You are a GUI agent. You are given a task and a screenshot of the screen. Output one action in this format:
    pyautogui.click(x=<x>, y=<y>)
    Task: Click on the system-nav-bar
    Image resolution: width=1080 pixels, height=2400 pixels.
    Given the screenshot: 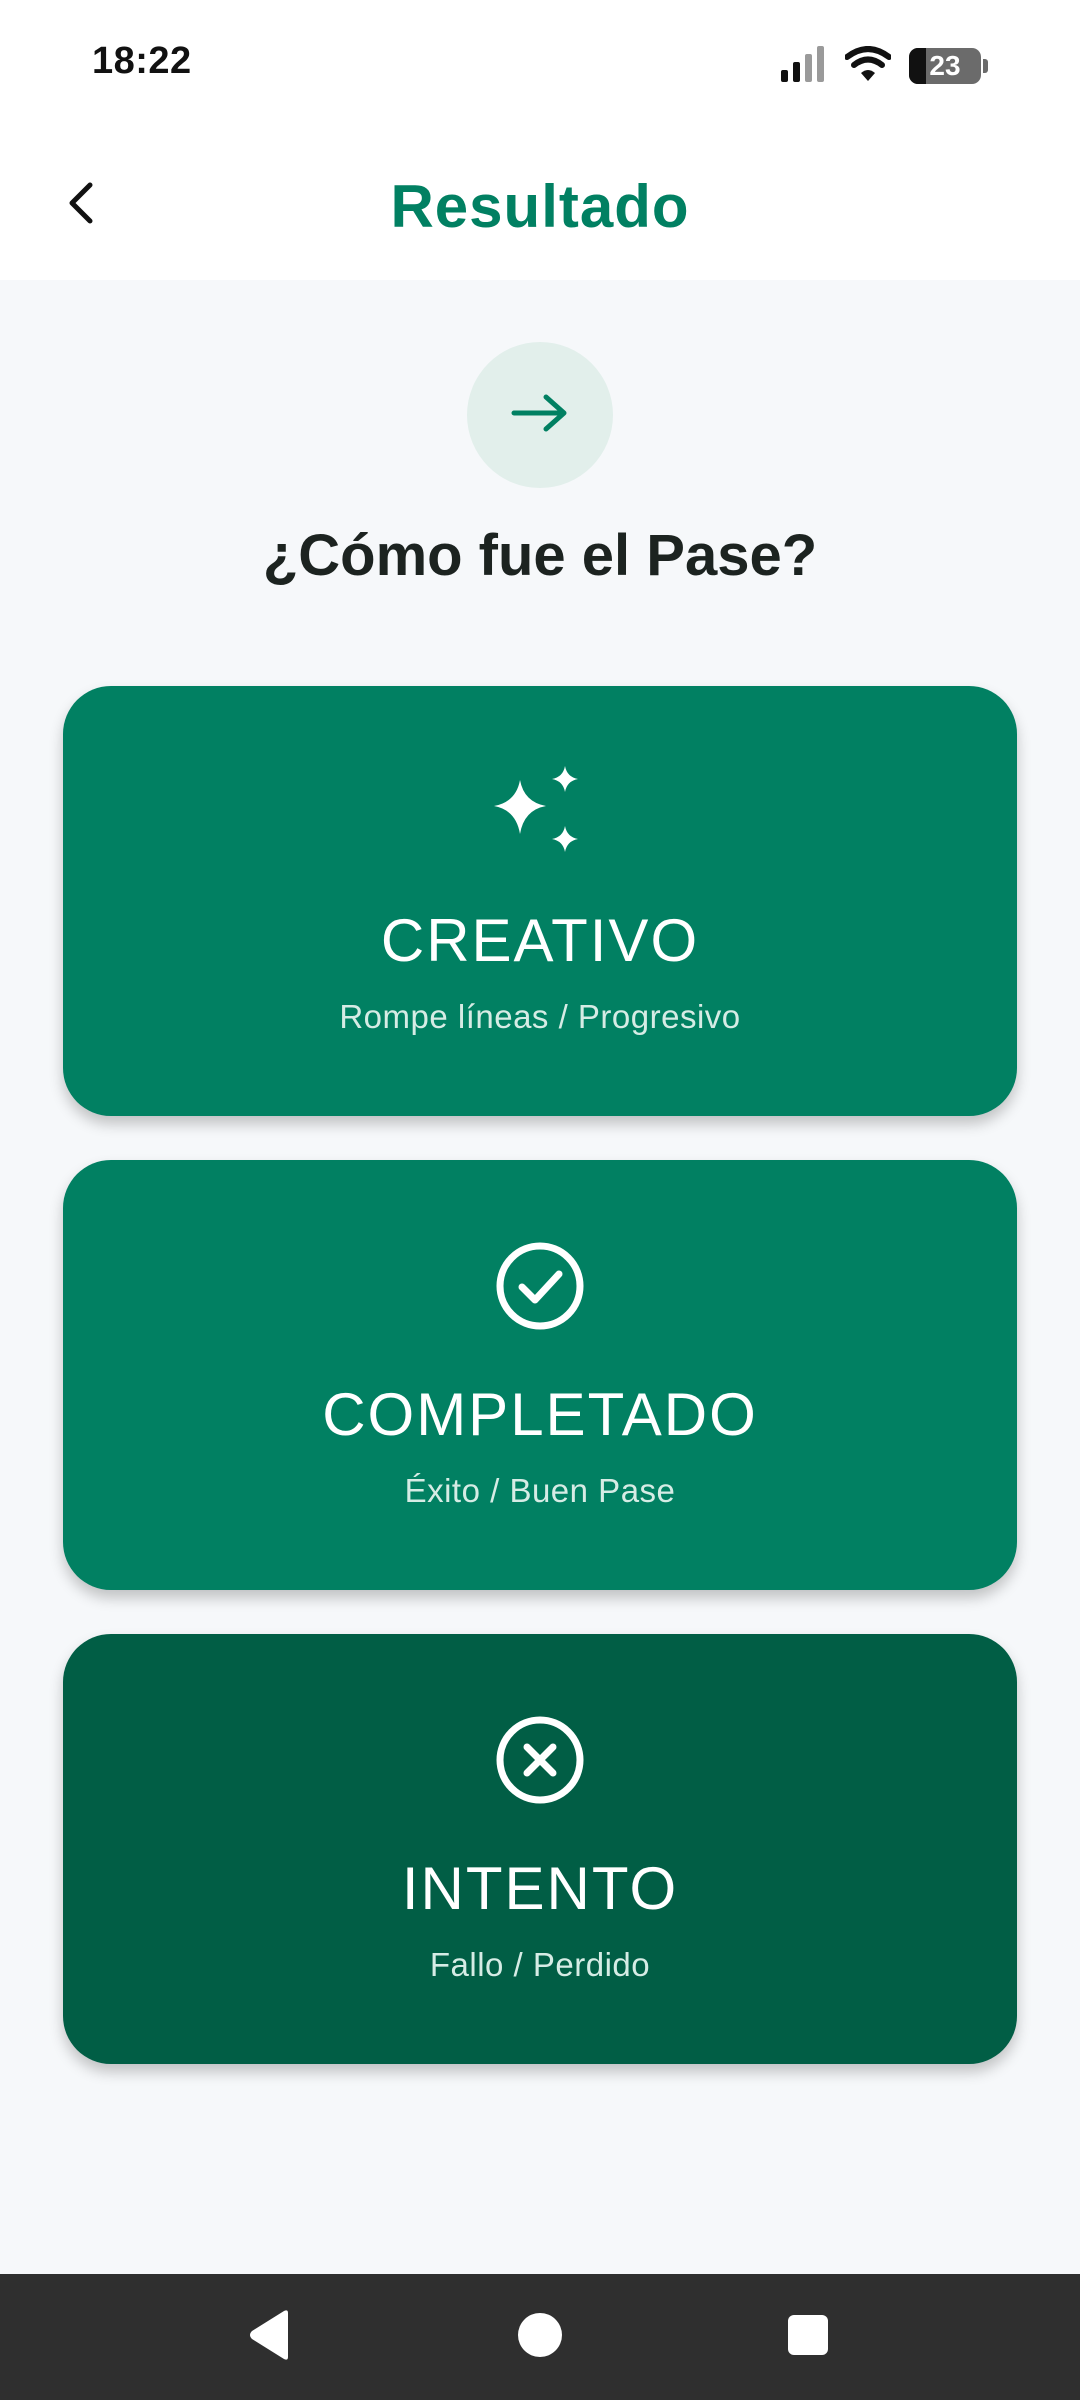 What is the action you would take?
    pyautogui.click(x=540, y=2337)
    